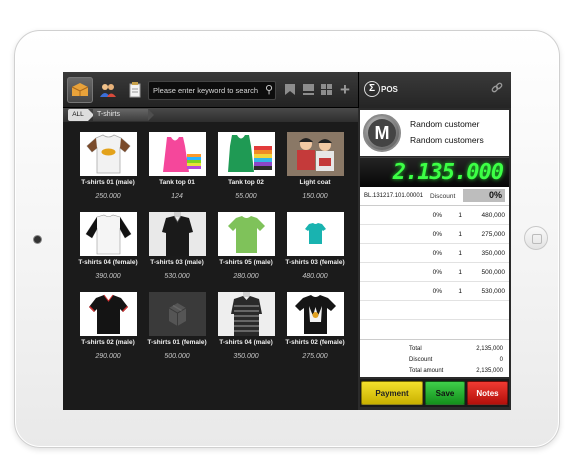  I want to click on save-button: Save, so click(445, 393).